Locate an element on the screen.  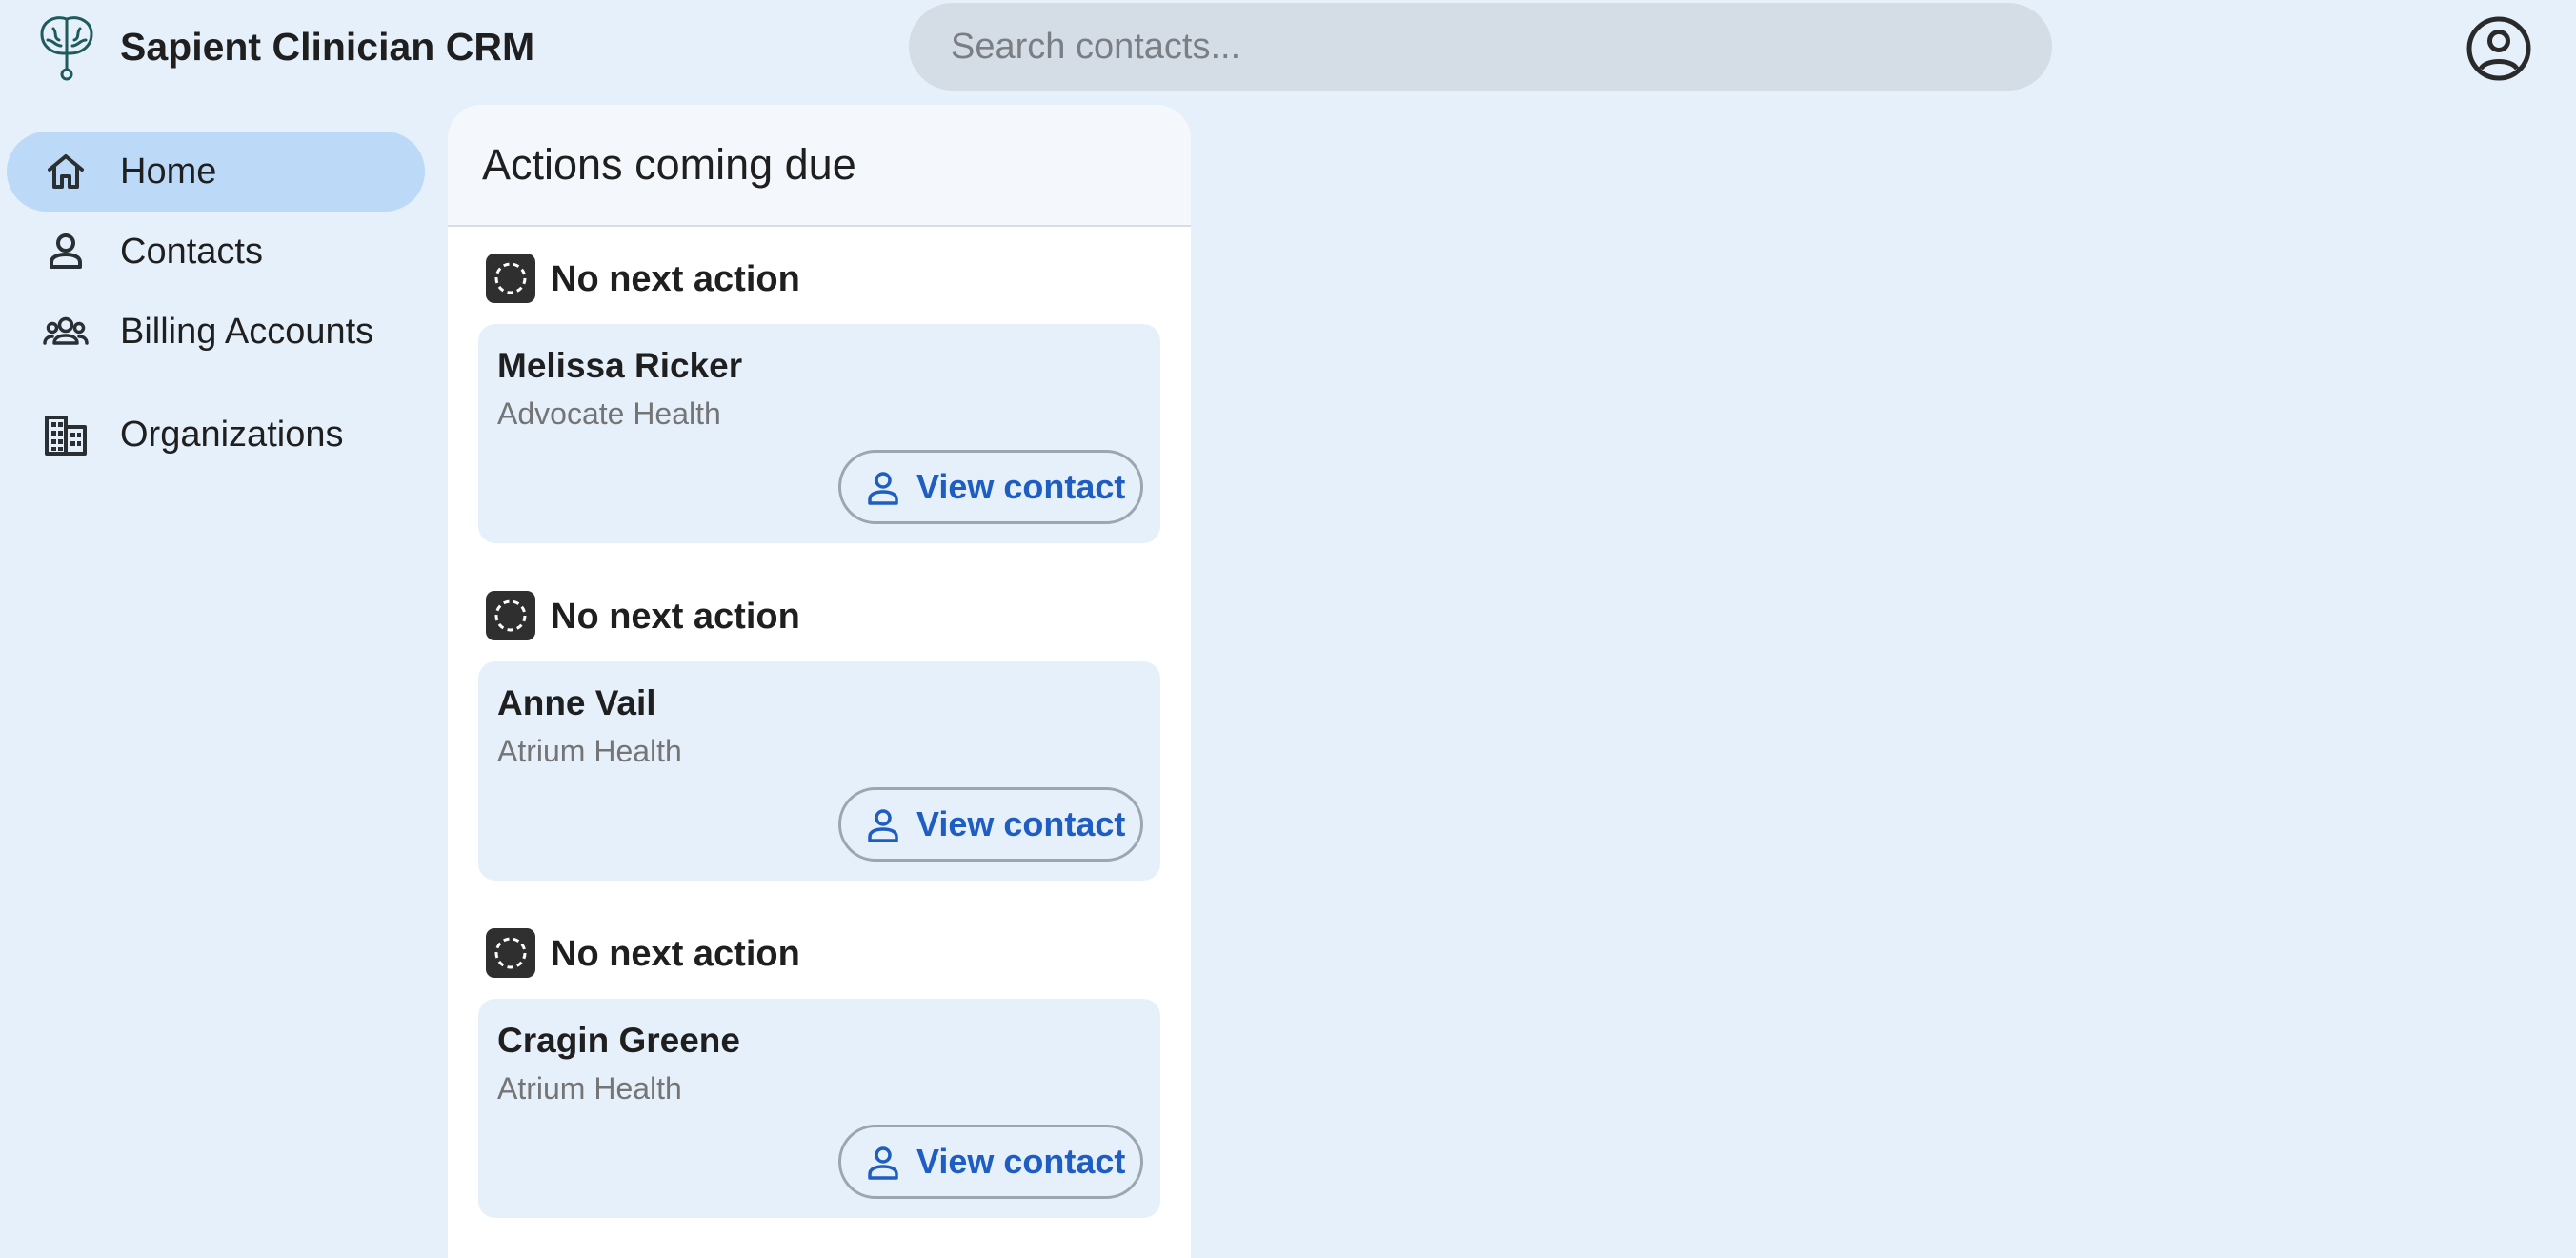
sidebar-item-contacts: Contacts is located at coordinates (216, 252).